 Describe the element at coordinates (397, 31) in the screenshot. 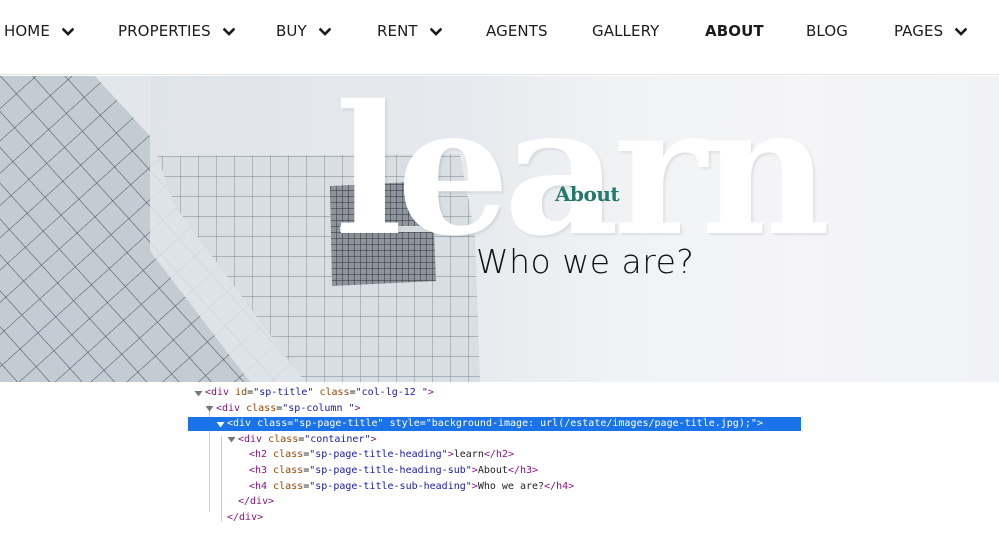

I see `nav-item-label: RENT` at that location.